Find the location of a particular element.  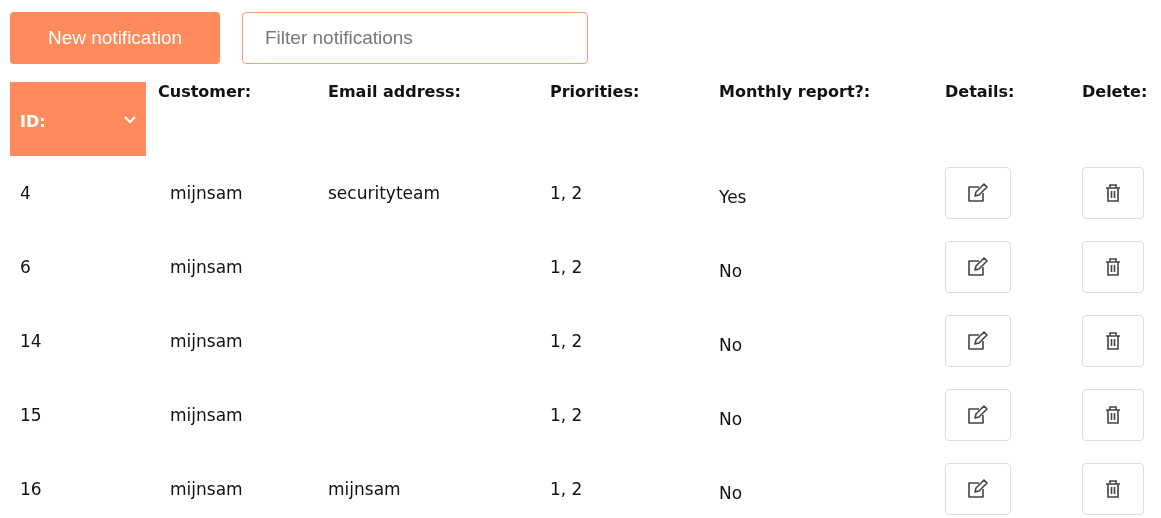

chevron-down-icon is located at coordinates (130, 120).